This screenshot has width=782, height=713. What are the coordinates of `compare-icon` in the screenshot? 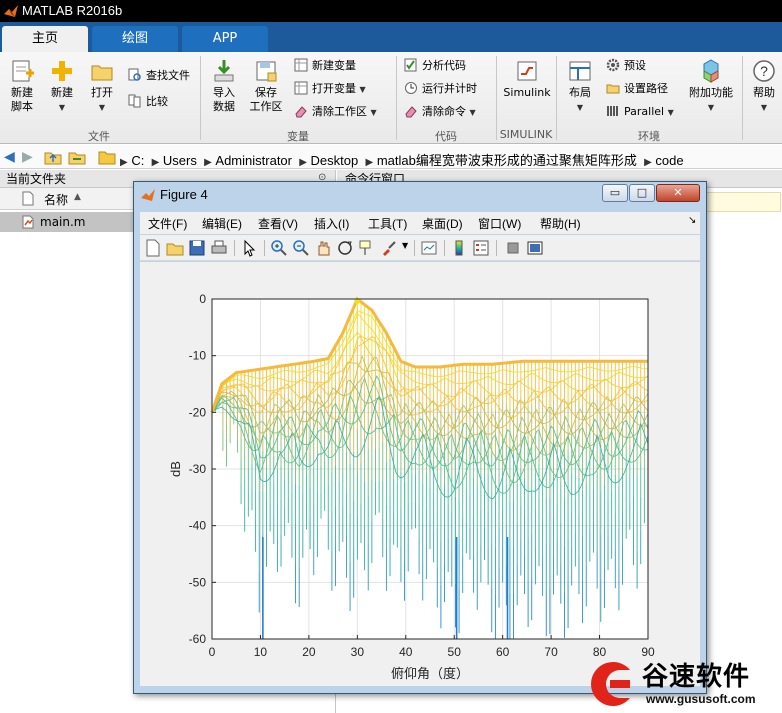 It's located at (134, 101).